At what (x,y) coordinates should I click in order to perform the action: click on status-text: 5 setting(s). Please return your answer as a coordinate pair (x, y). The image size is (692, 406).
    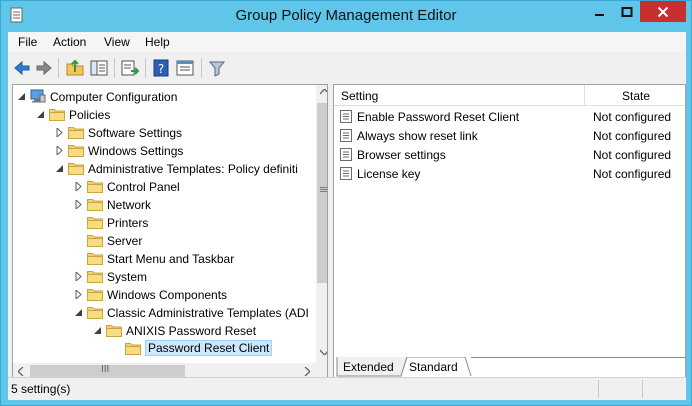
    Looking at the image, I should click on (41, 389).